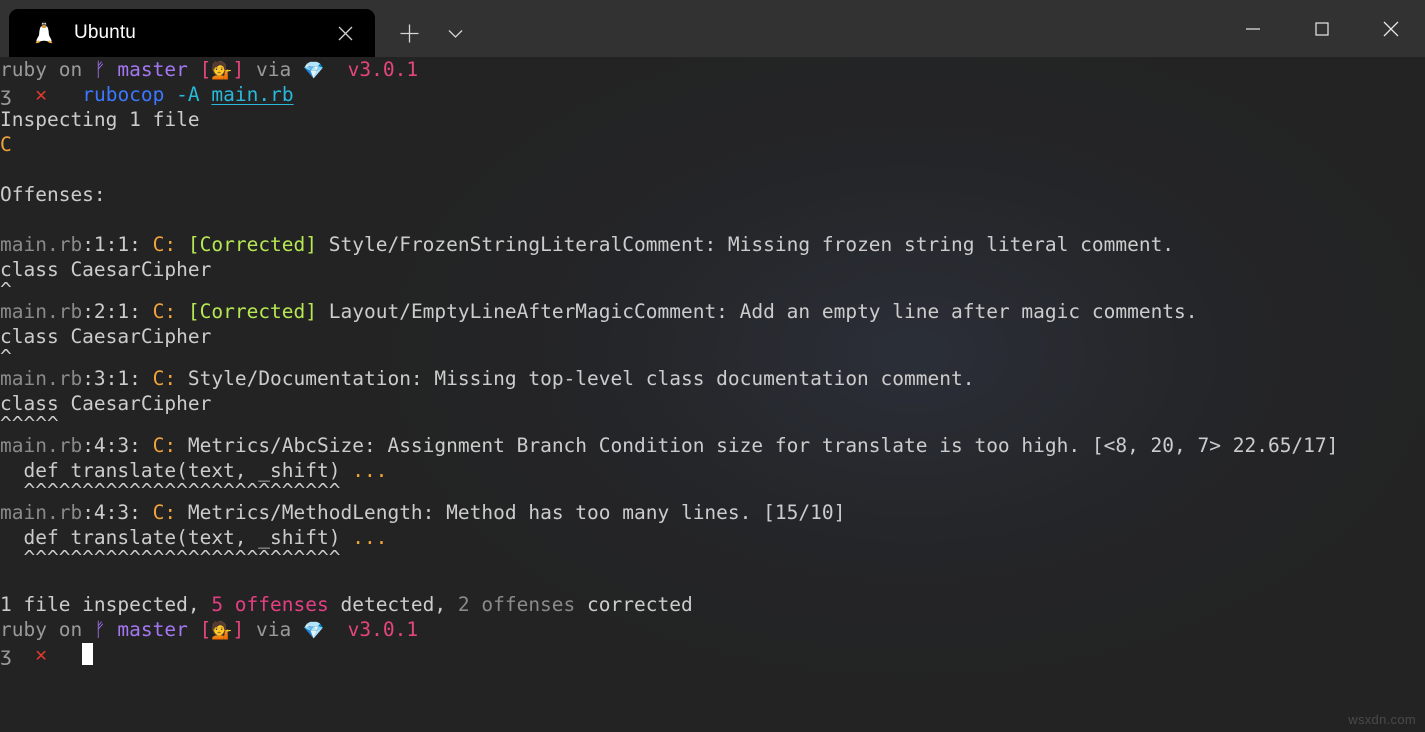 The image size is (1425, 732). What do you see at coordinates (44, 33) in the screenshot?
I see `ubuntu-tux-icon` at bounding box center [44, 33].